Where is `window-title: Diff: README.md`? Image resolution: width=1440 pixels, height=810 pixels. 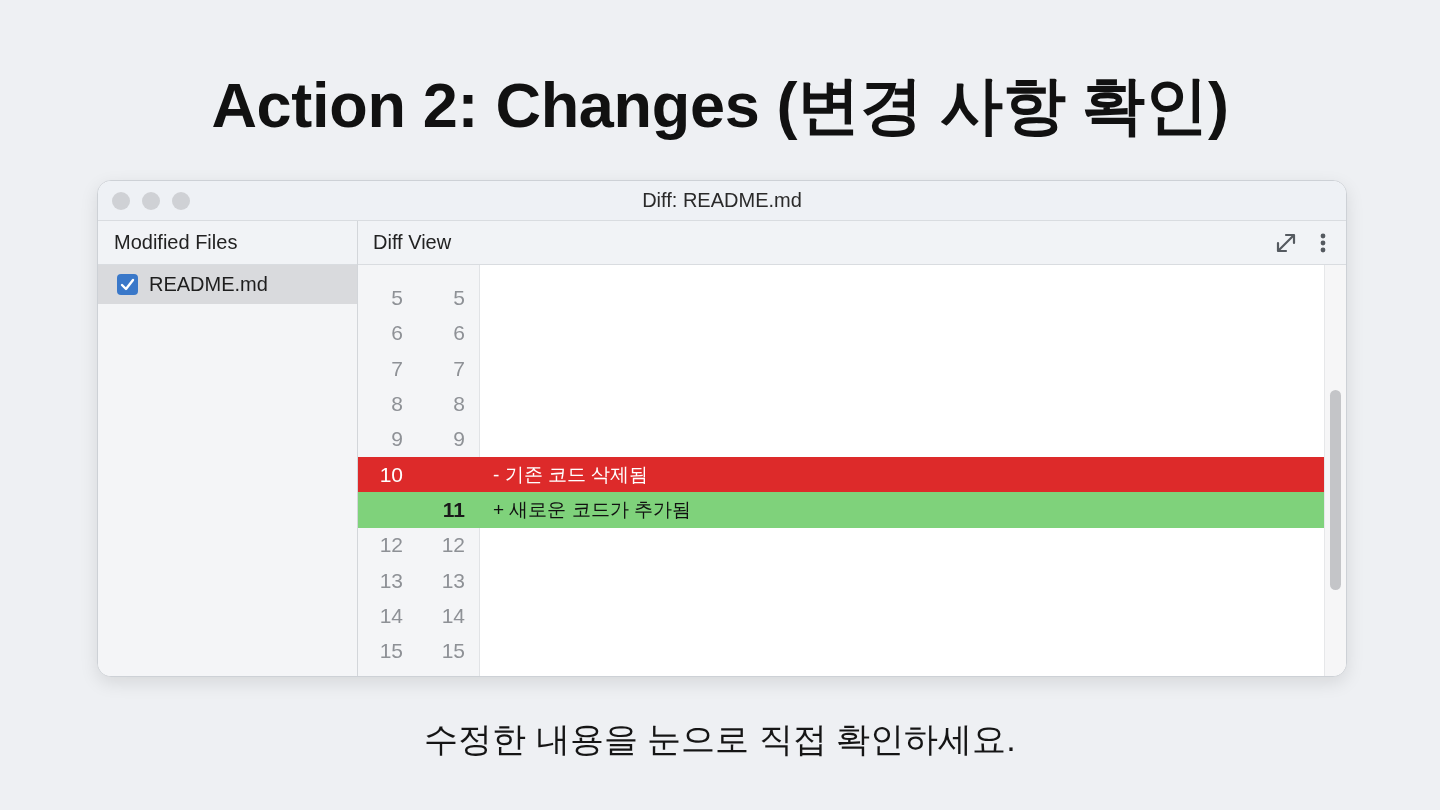
window-title: Diff: README.md is located at coordinates (722, 200).